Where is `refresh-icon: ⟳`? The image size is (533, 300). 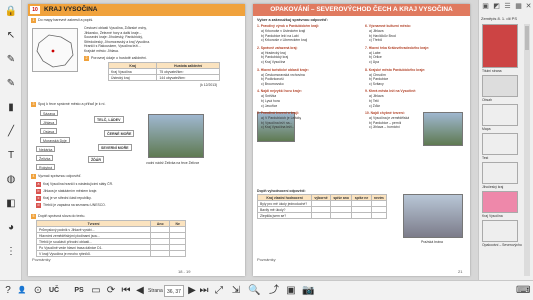
refresh-icon: ⟳ is located at coordinates (111, 291).